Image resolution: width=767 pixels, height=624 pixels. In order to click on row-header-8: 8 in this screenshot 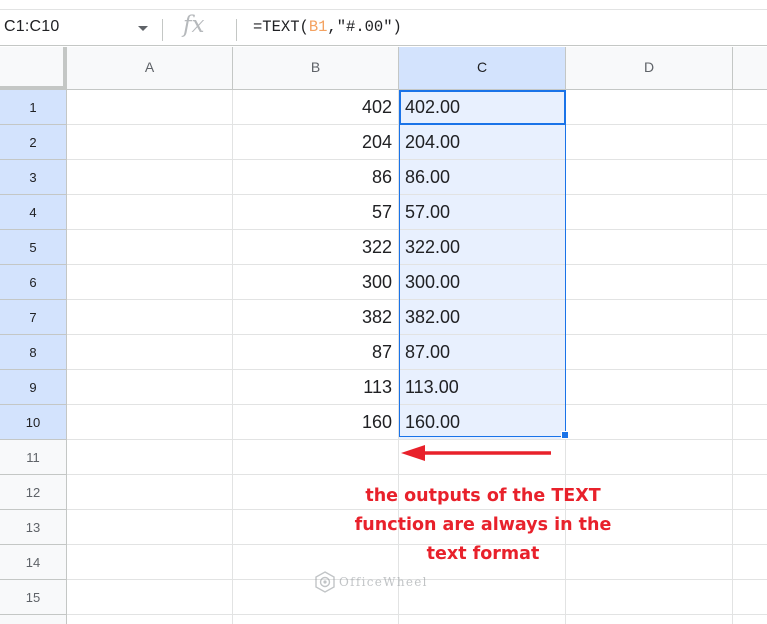, I will do `click(33, 352)`.